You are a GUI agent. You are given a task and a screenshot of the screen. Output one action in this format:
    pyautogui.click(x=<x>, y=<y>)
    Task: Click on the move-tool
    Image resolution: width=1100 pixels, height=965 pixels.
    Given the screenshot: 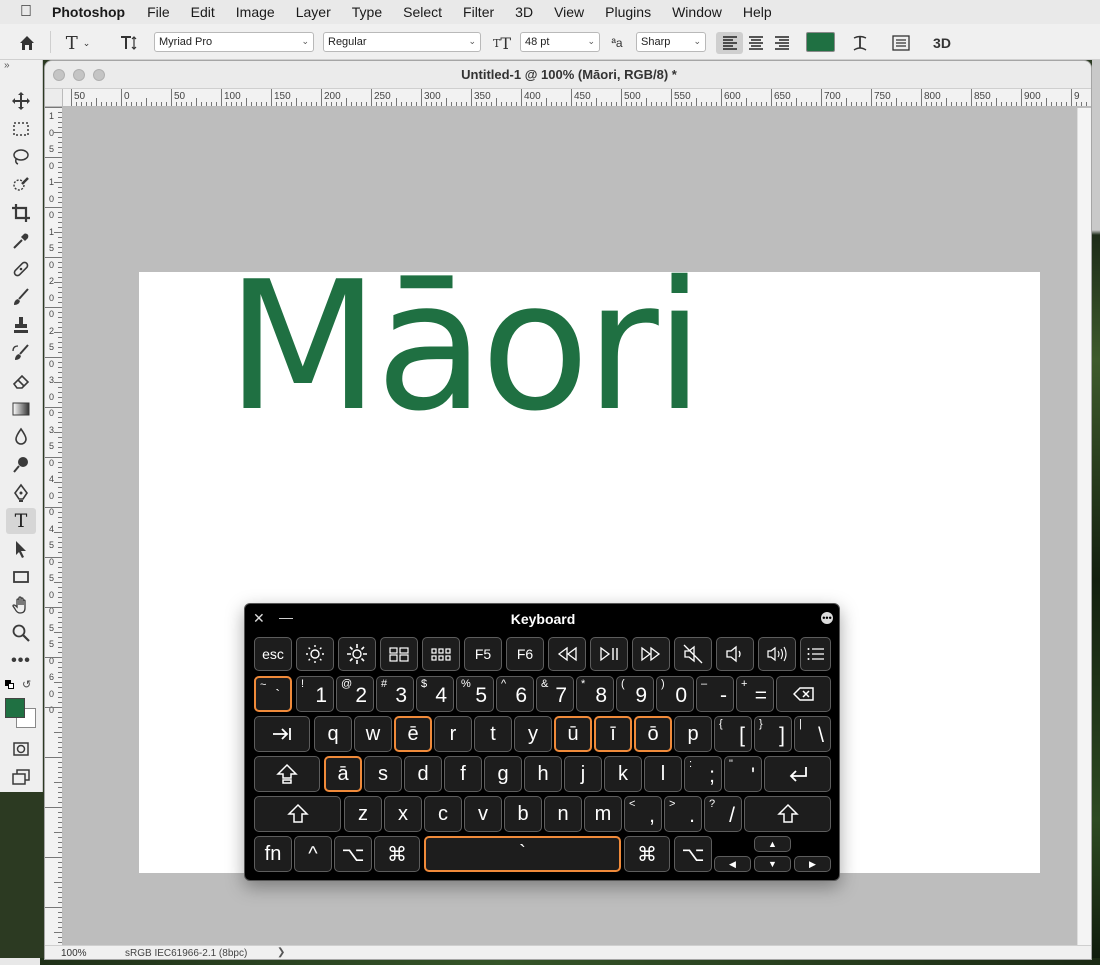 What is the action you would take?
    pyautogui.click(x=21, y=101)
    